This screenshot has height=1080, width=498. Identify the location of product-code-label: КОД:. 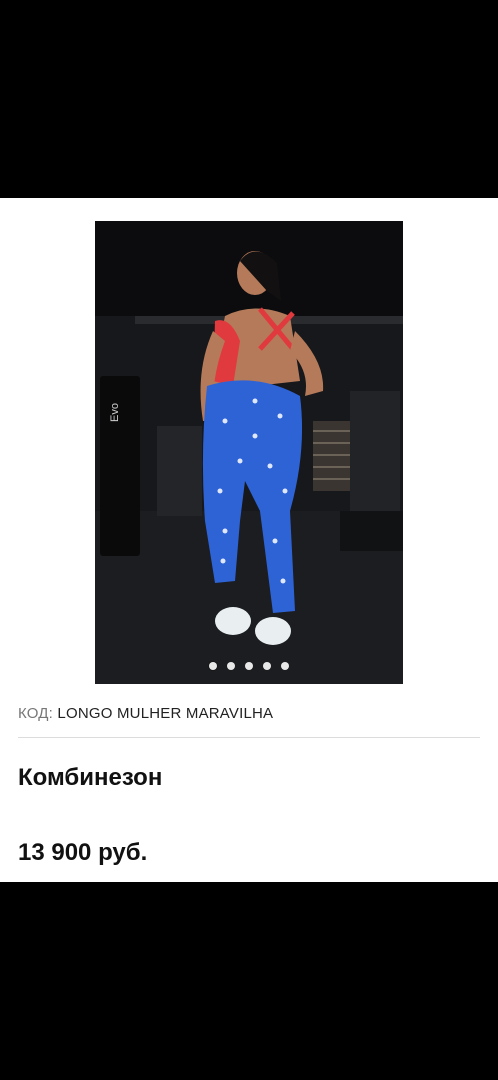
(36, 713).